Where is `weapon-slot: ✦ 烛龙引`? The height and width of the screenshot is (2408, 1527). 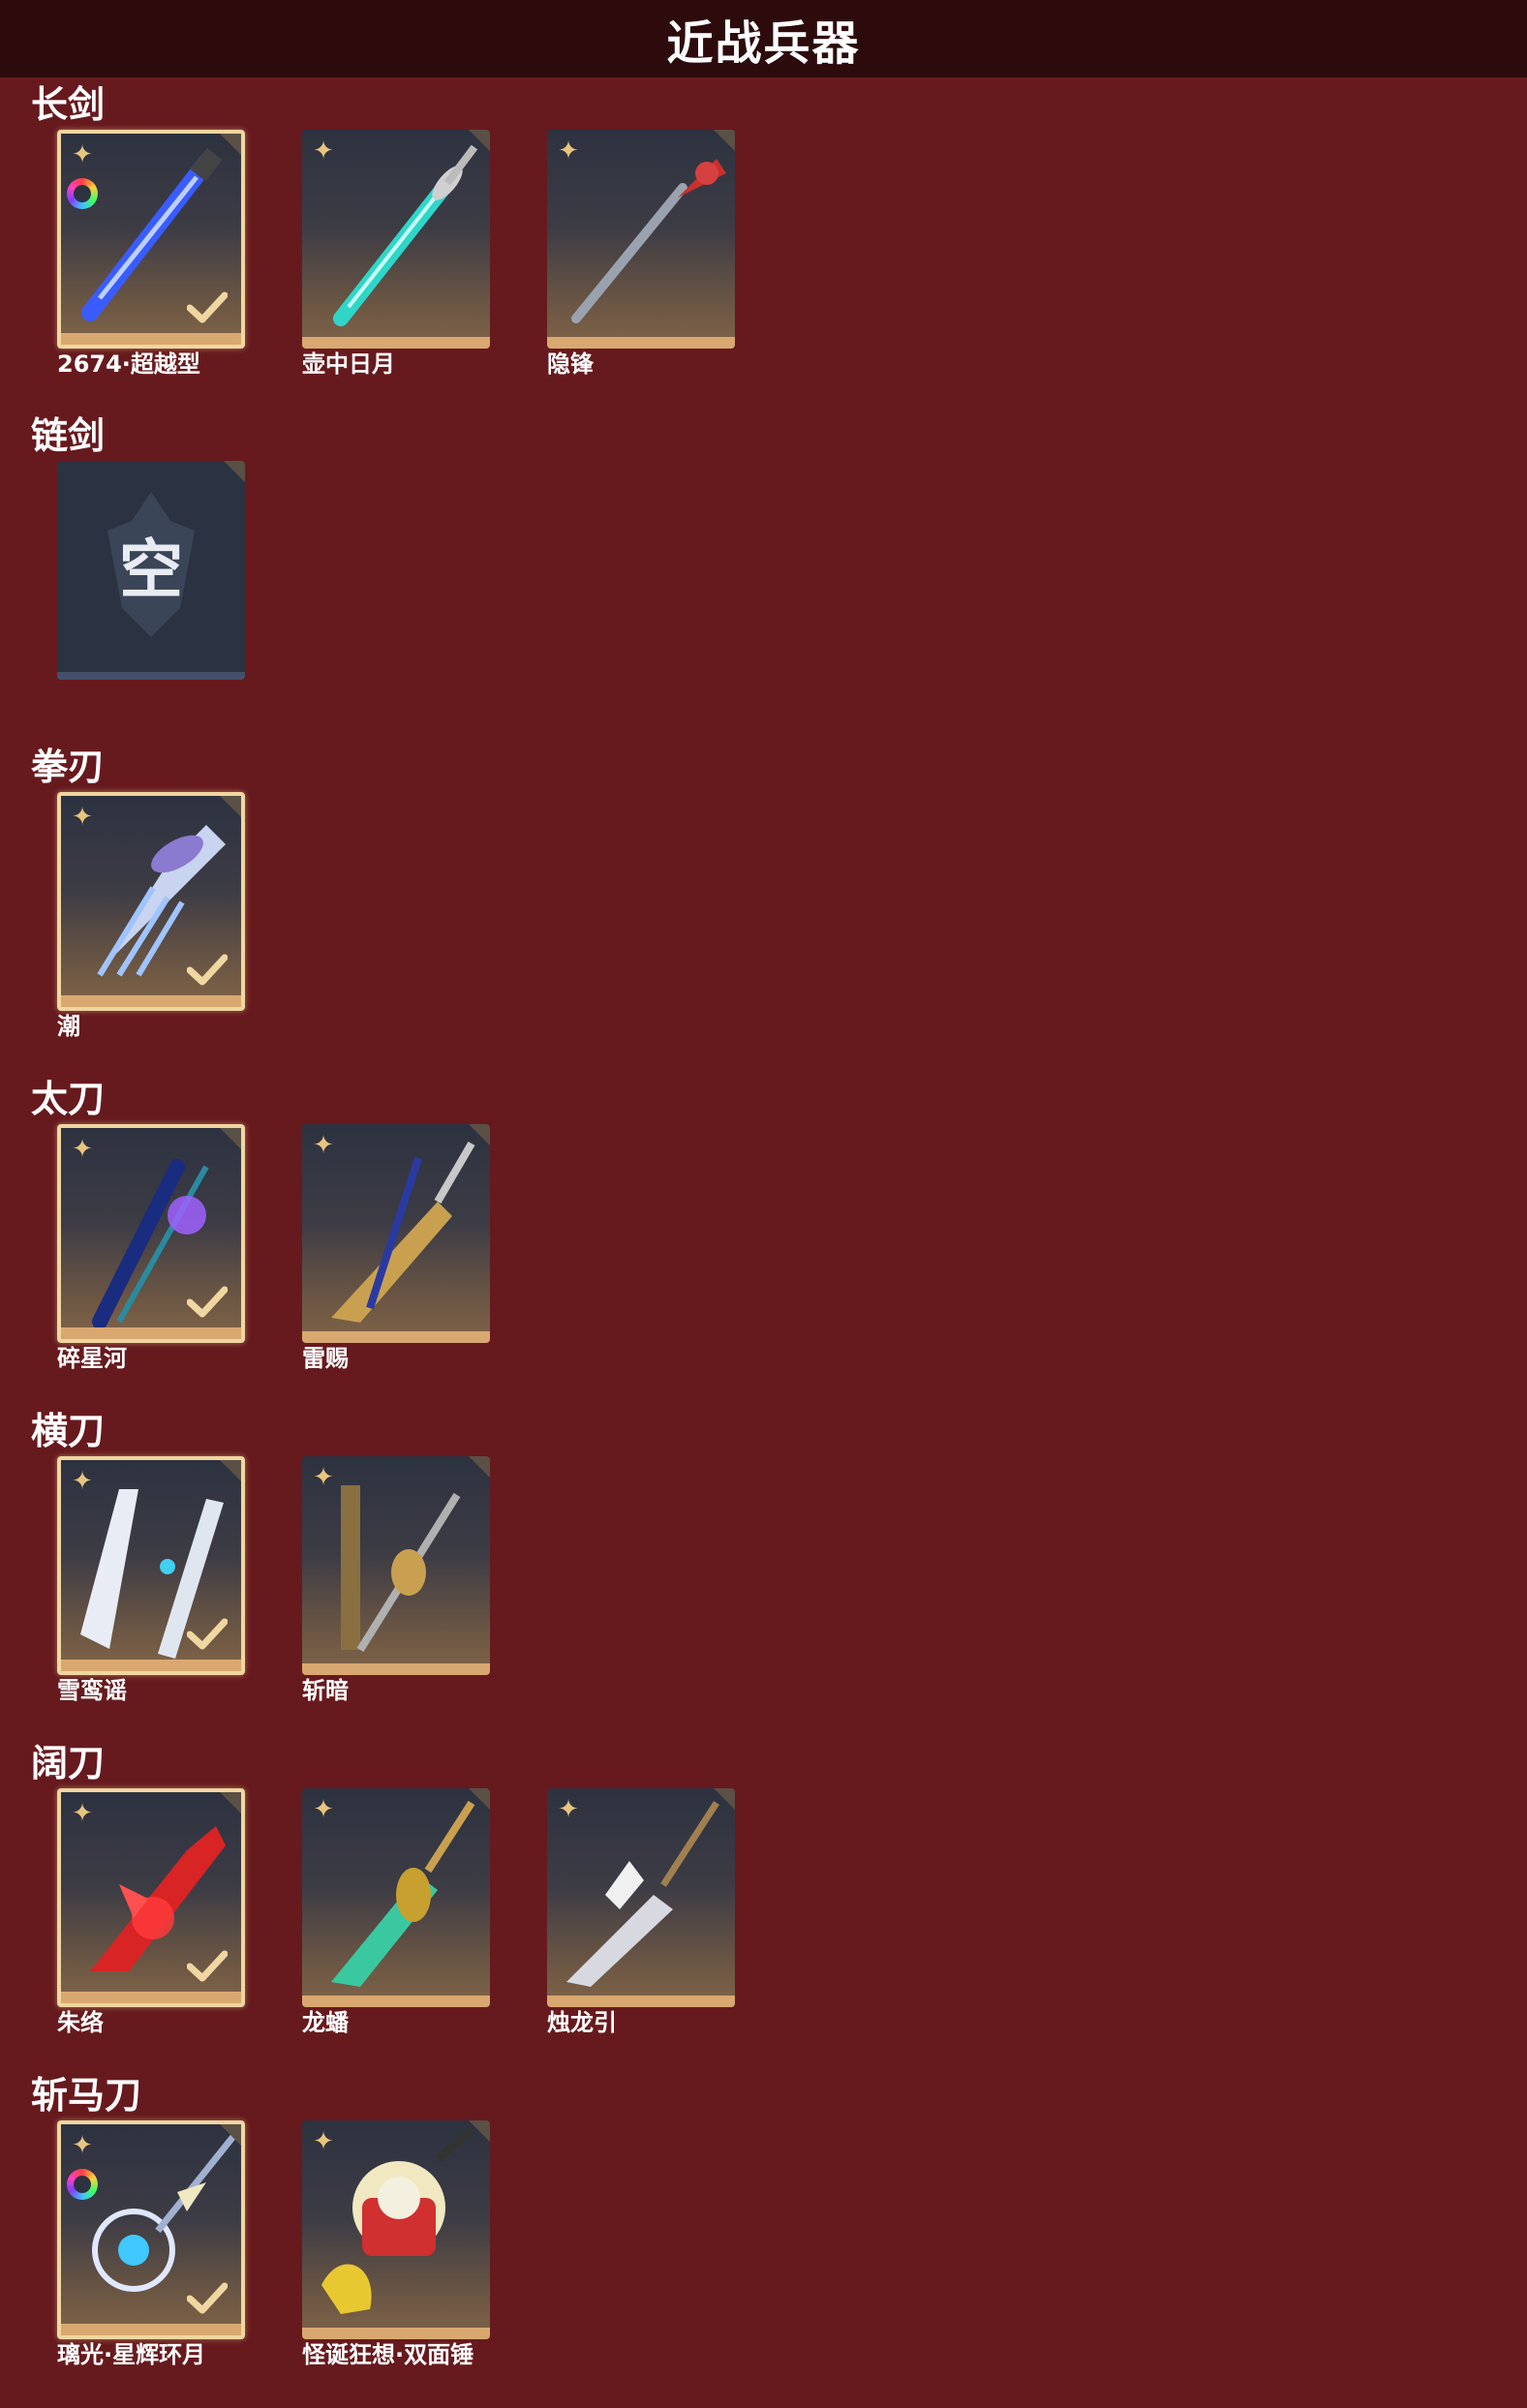
weapon-slot: ✦ 烛龙引 is located at coordinates (641, 1912).